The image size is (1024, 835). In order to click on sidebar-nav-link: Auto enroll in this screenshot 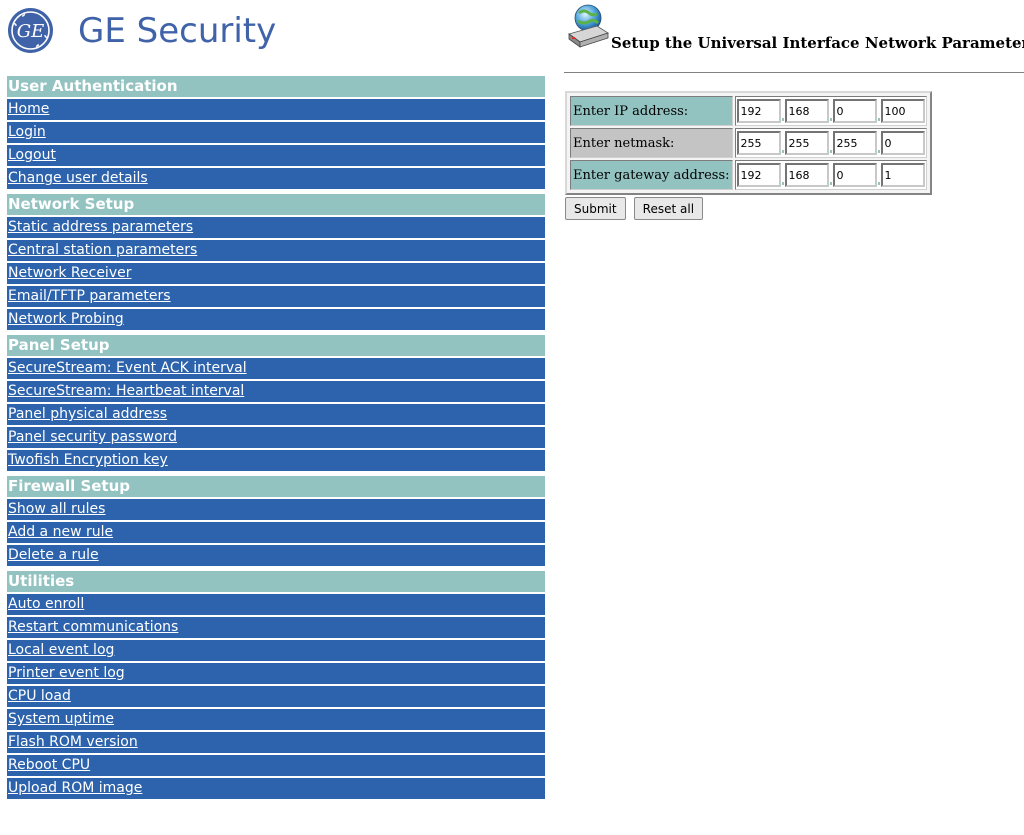, I will do `click(46, 604)`.